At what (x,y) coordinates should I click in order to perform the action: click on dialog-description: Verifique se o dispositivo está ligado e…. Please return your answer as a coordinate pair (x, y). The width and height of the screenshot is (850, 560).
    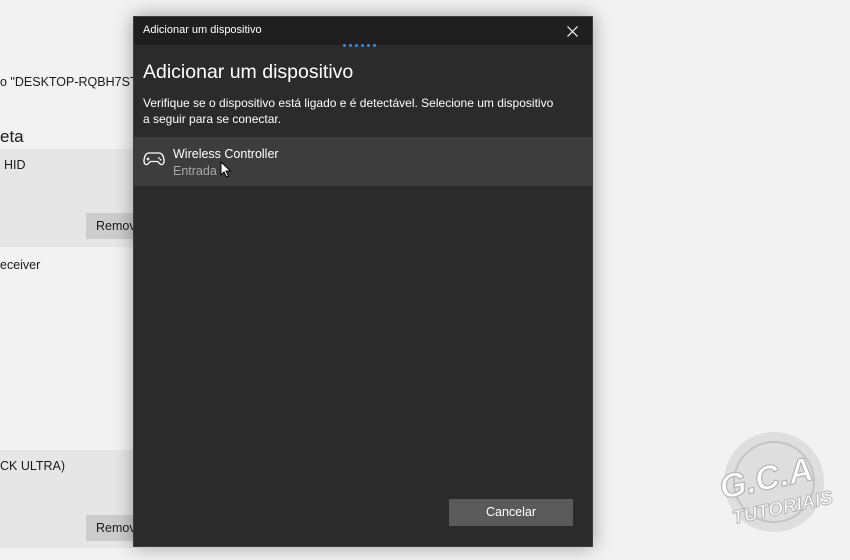
    Looking at the image, I should click on (348, 111).